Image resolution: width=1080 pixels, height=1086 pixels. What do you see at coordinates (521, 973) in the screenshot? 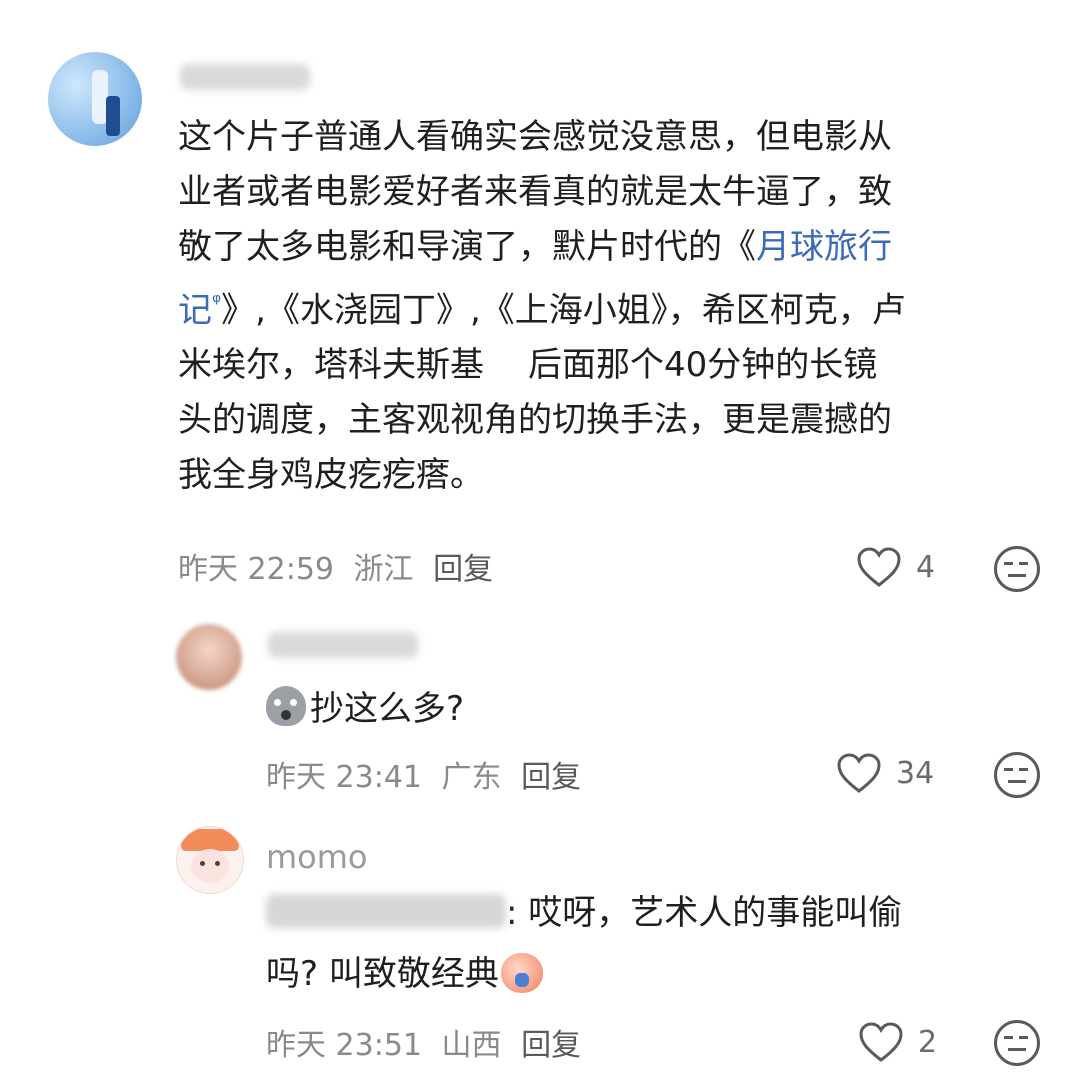
I see `crying-peach-emoji-icon` at bounding box center [521, 973].